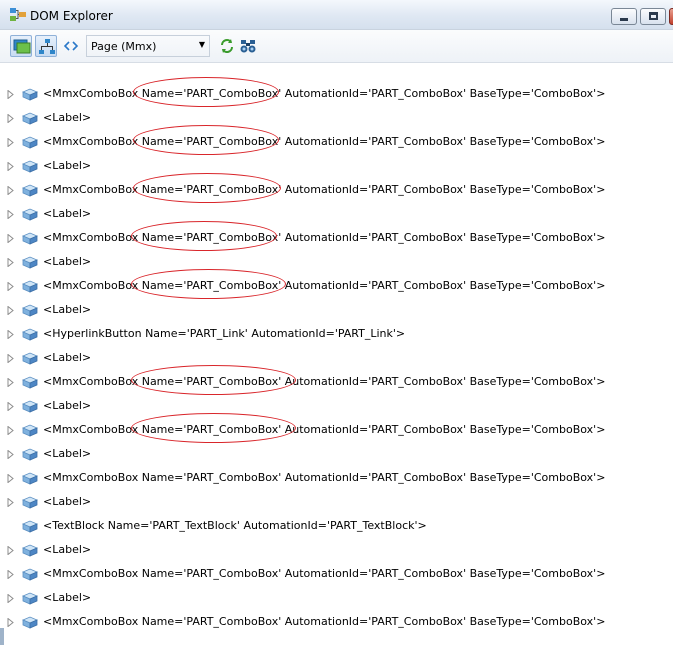 This screenshot has width=673, height=645. What do you see at coordinates (248, 46) in the screenshot?
I see `find-button` at bounding box center [248, 46].